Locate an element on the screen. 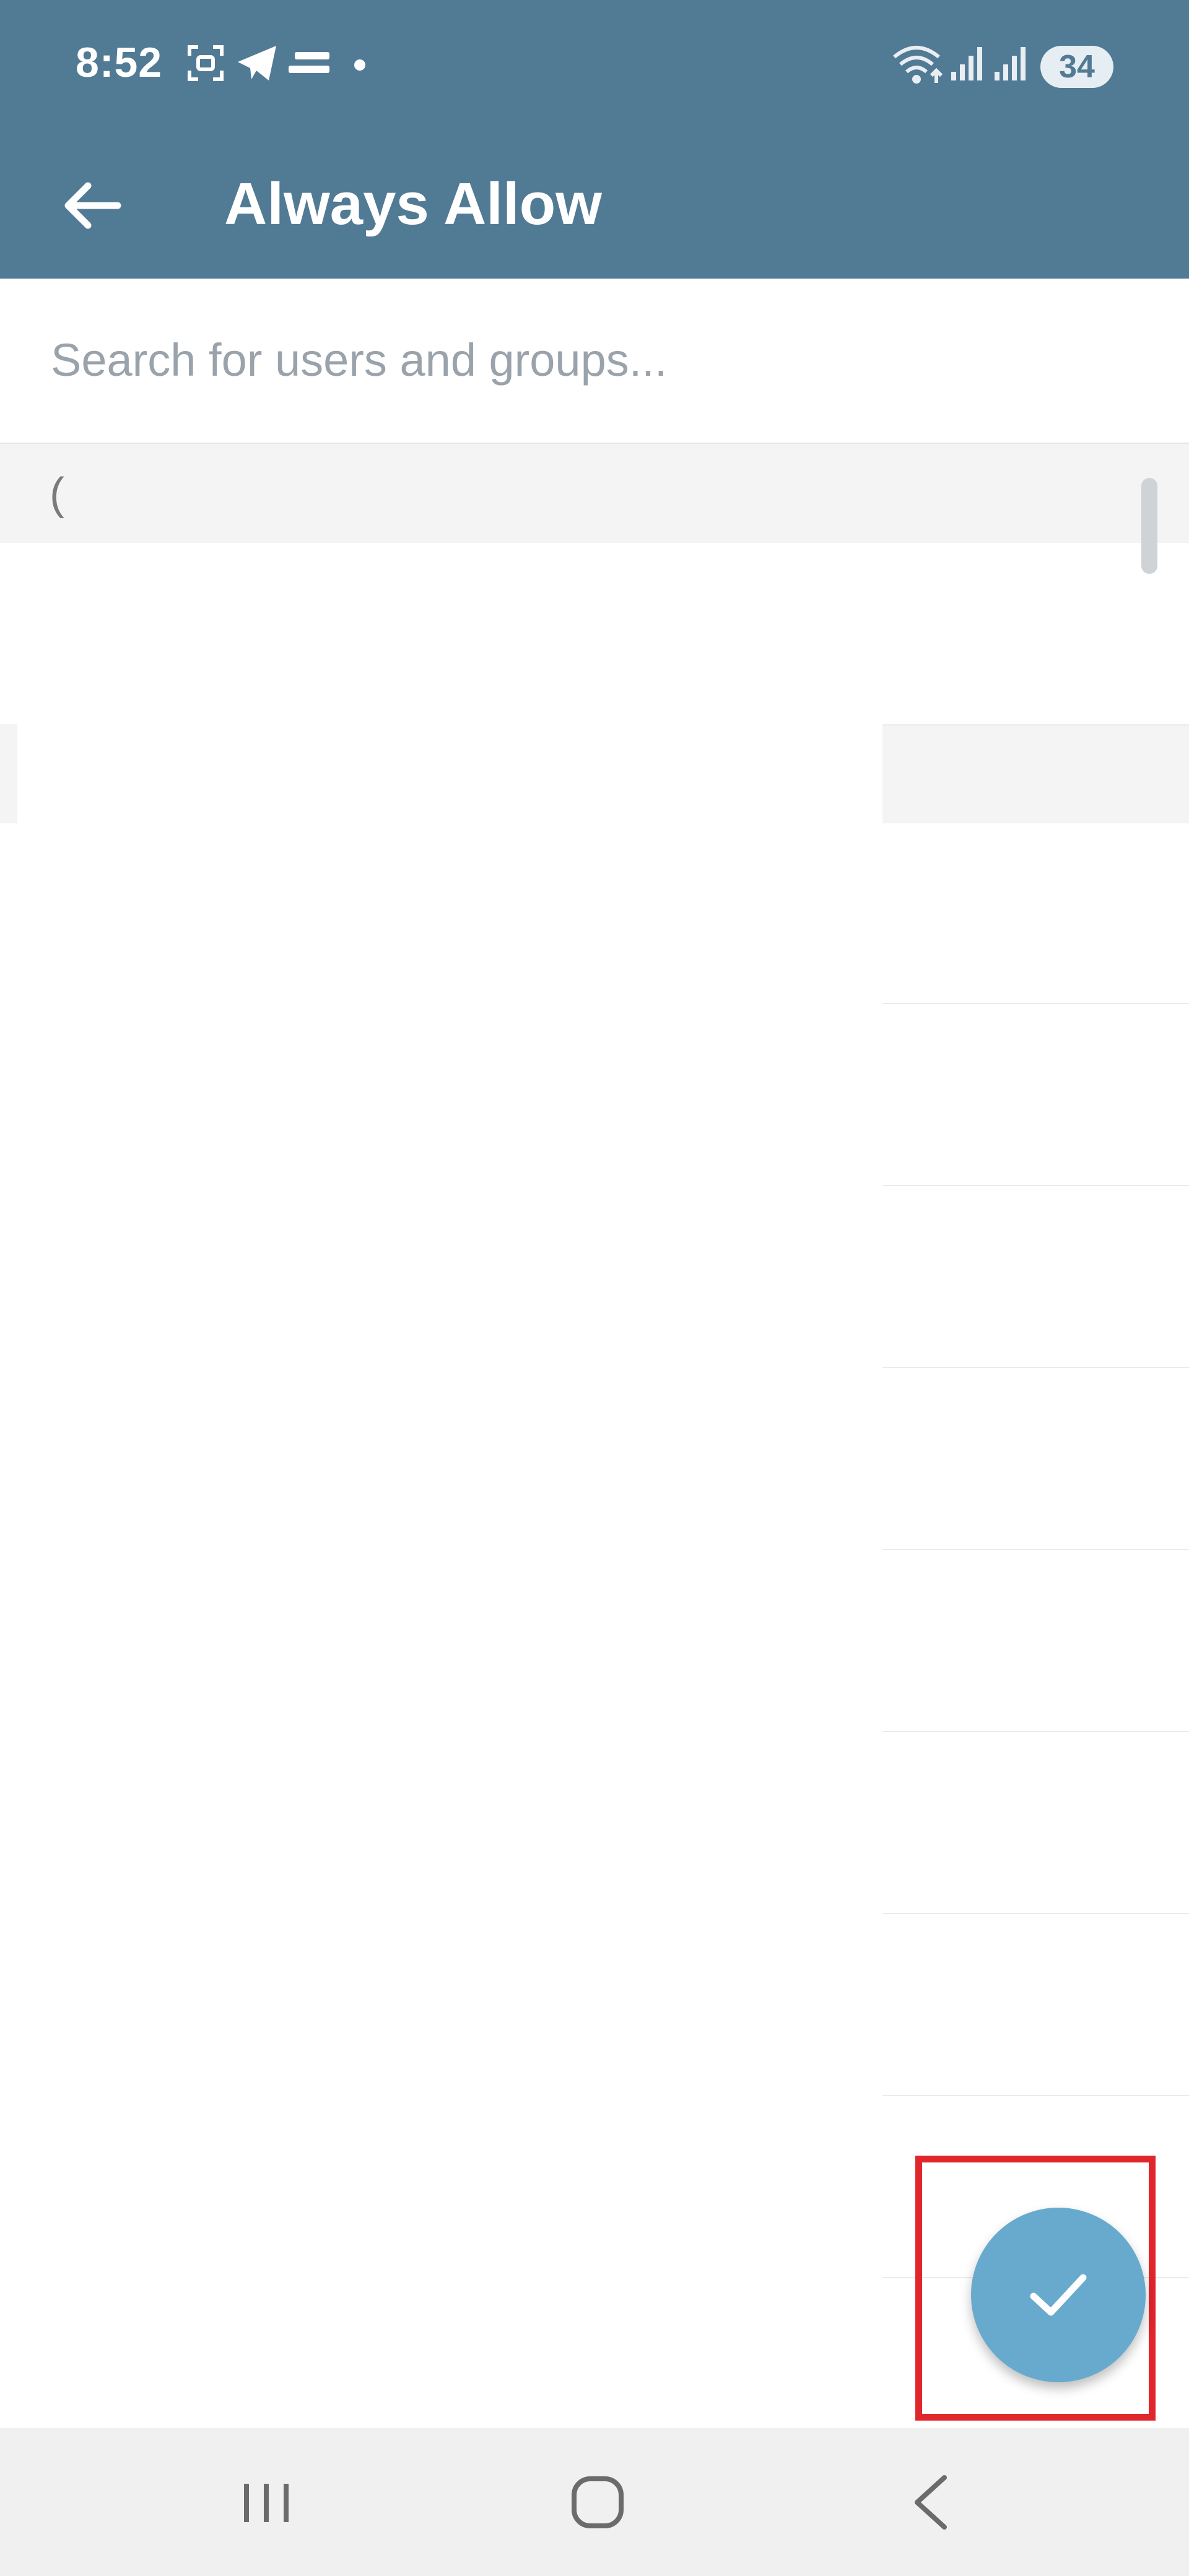  check-icon is located at coordinates (1058, 2295).